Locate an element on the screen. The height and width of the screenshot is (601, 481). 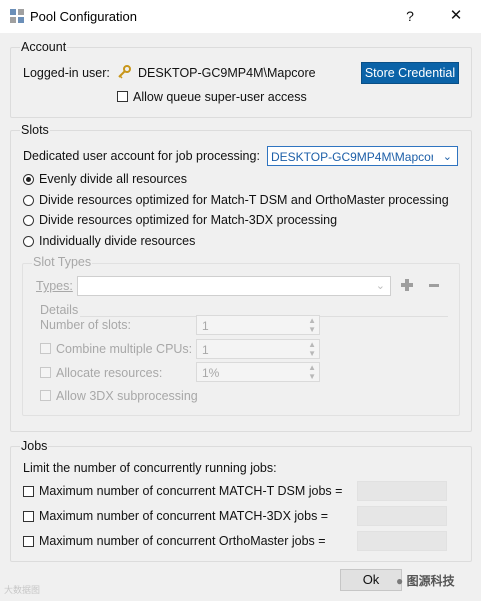
combine-cpus-checkbox is located at coordinates (45, 348).